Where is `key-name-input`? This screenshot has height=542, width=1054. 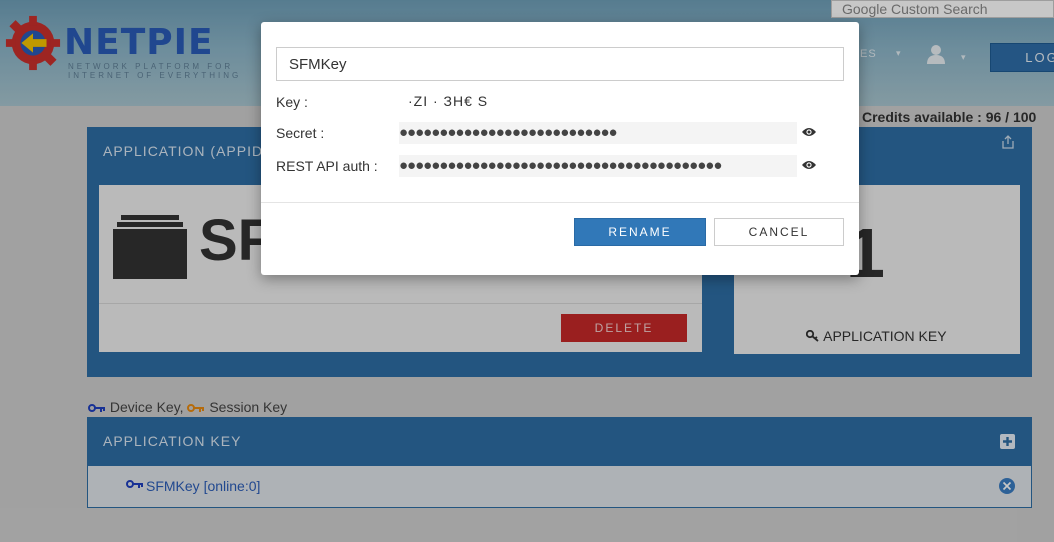
key-name-input is located at coordinates (560, 64).